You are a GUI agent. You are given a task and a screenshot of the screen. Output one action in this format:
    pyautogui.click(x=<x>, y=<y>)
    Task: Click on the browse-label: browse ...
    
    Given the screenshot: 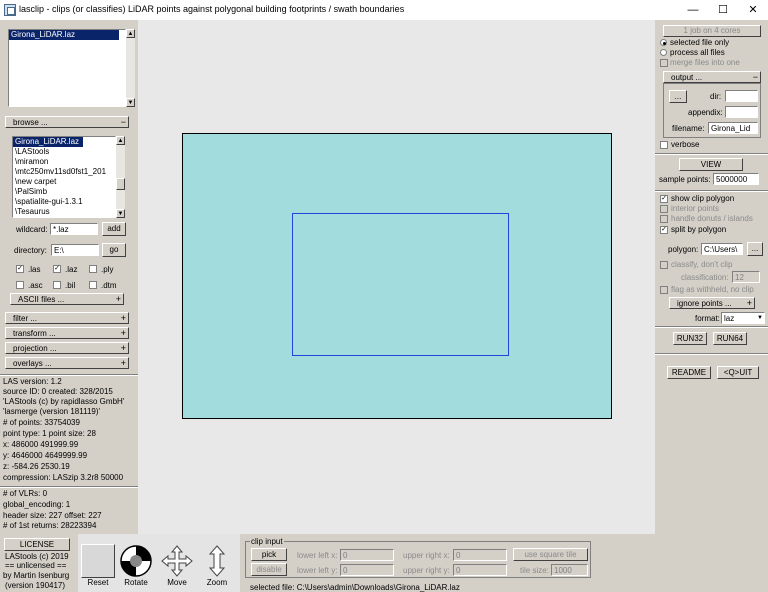 What is the action you would take?
    pyautogui.click(x=30, y=122)
    